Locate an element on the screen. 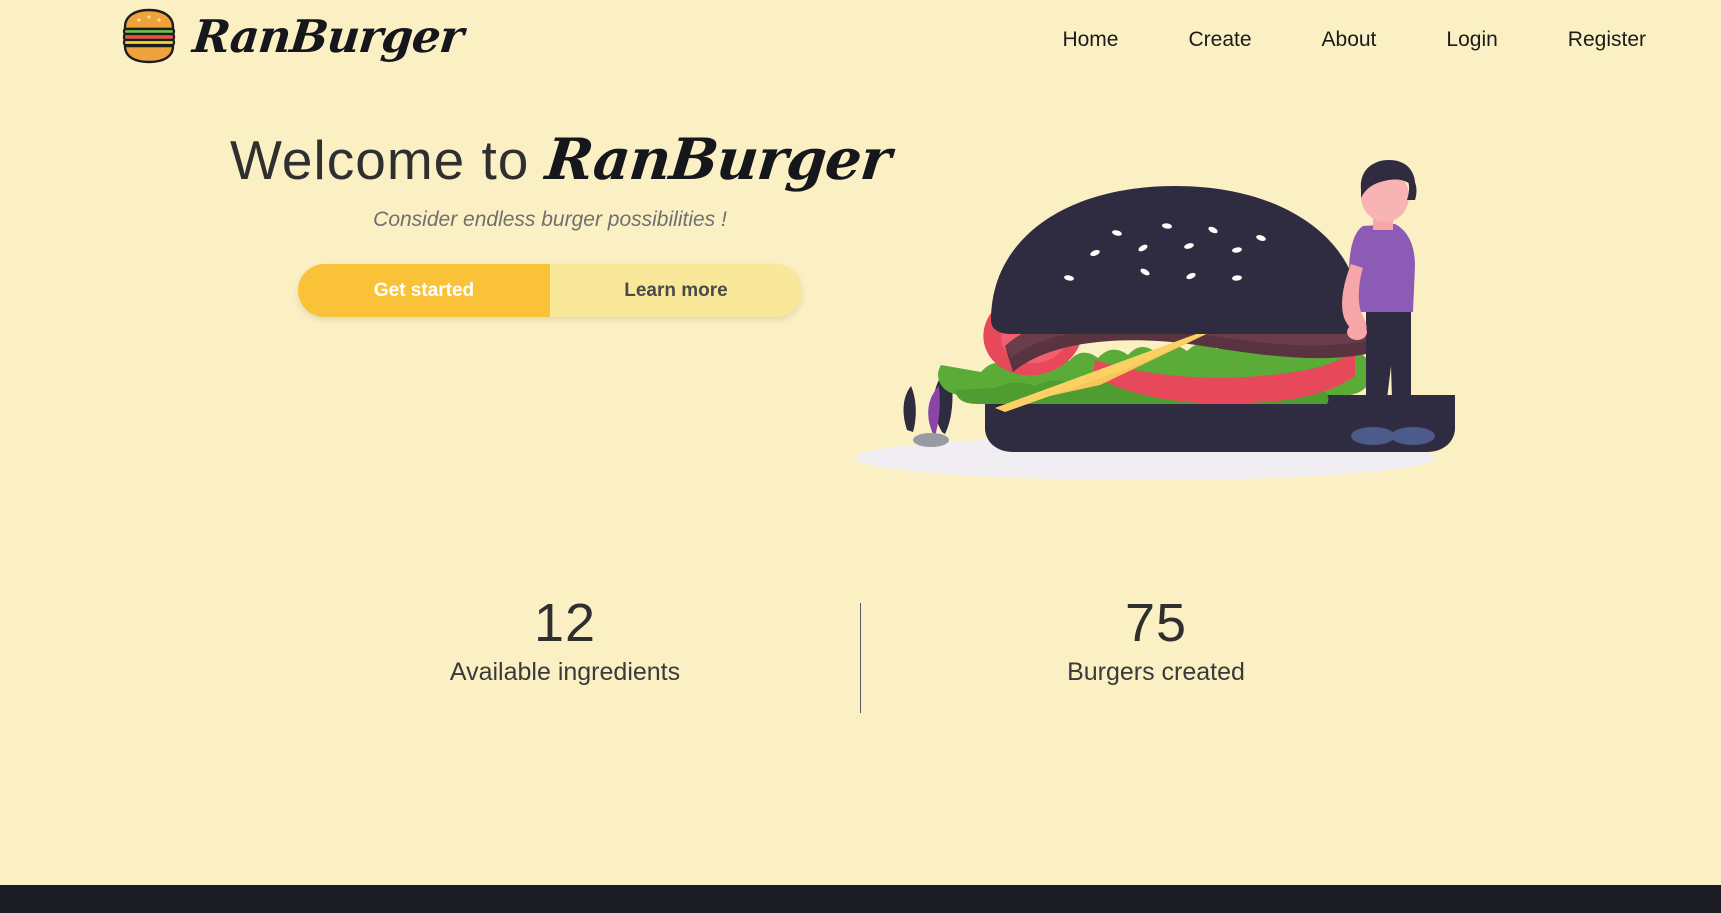 The width and height of the screenshot is (1721, 913). nav-item-about: About is located at coordinates (1349, 40).